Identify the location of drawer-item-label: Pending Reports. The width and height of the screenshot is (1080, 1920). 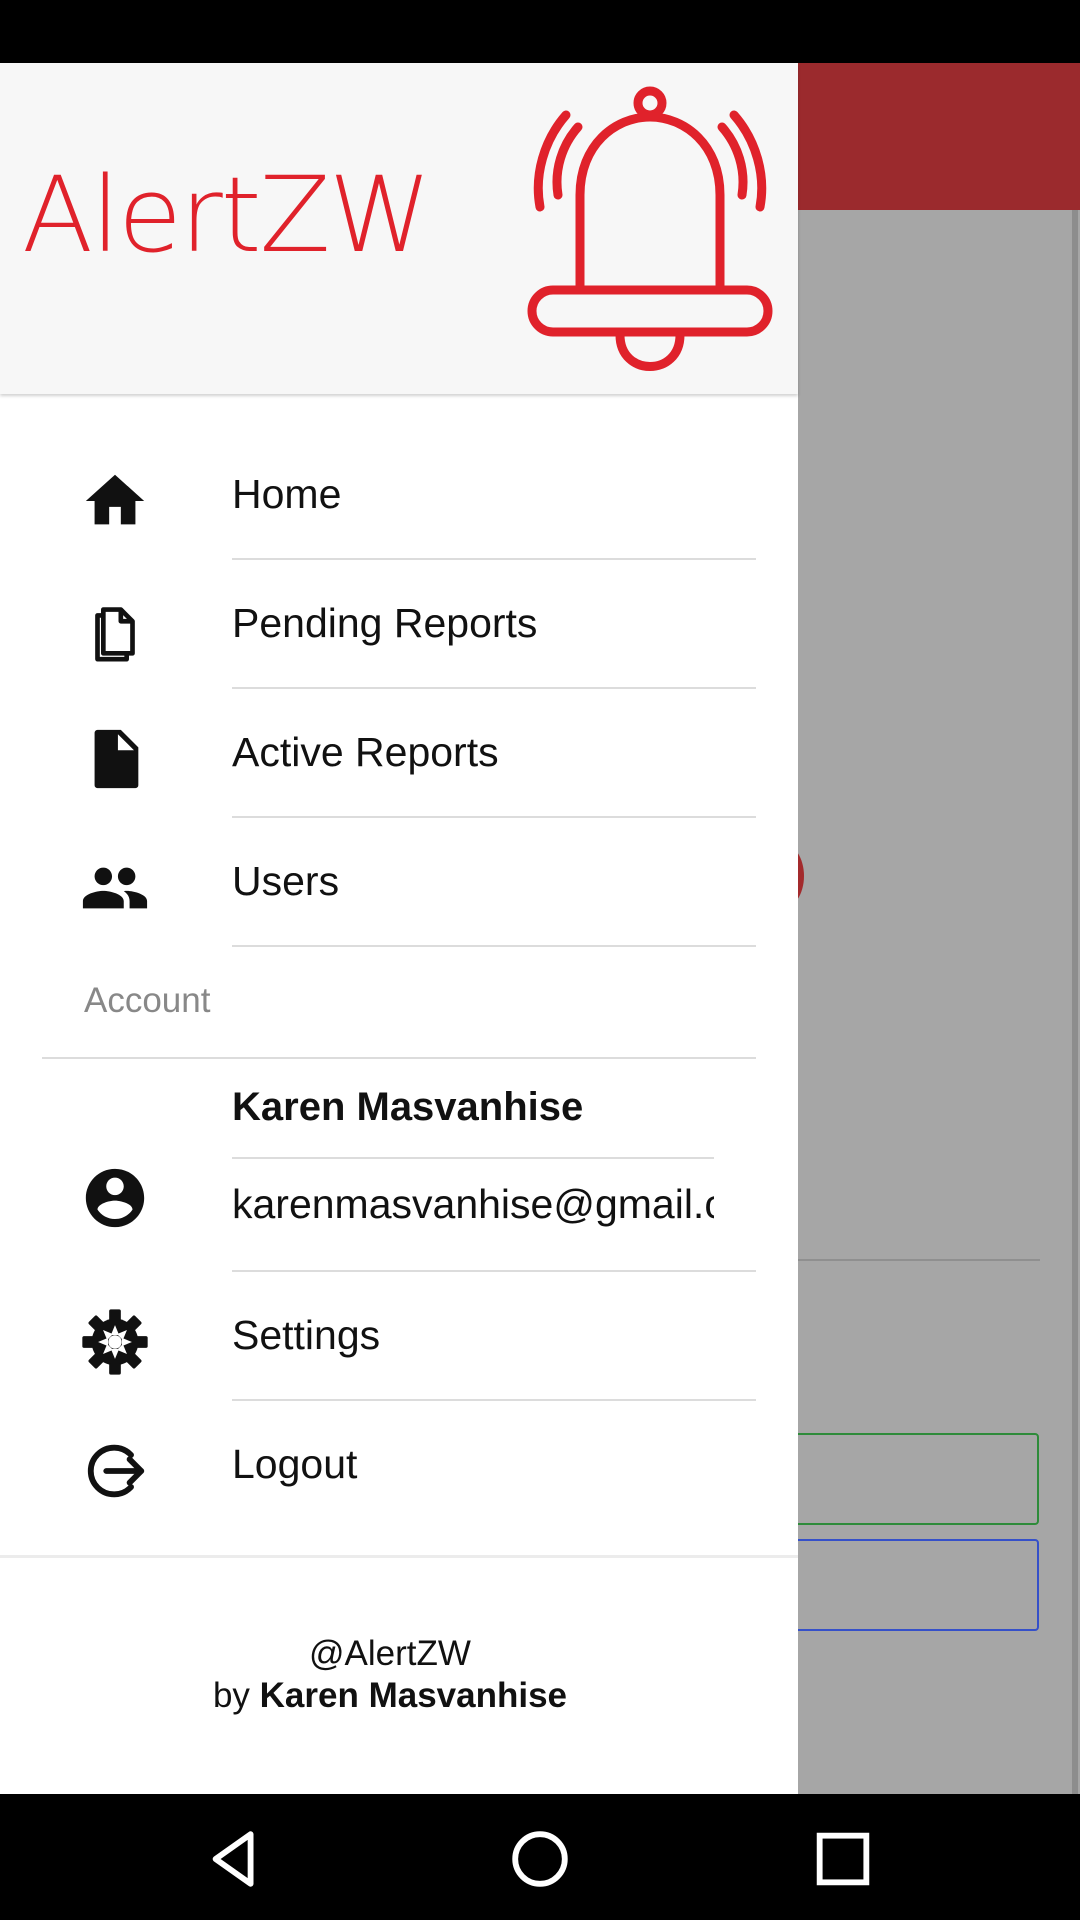
(385, 623).